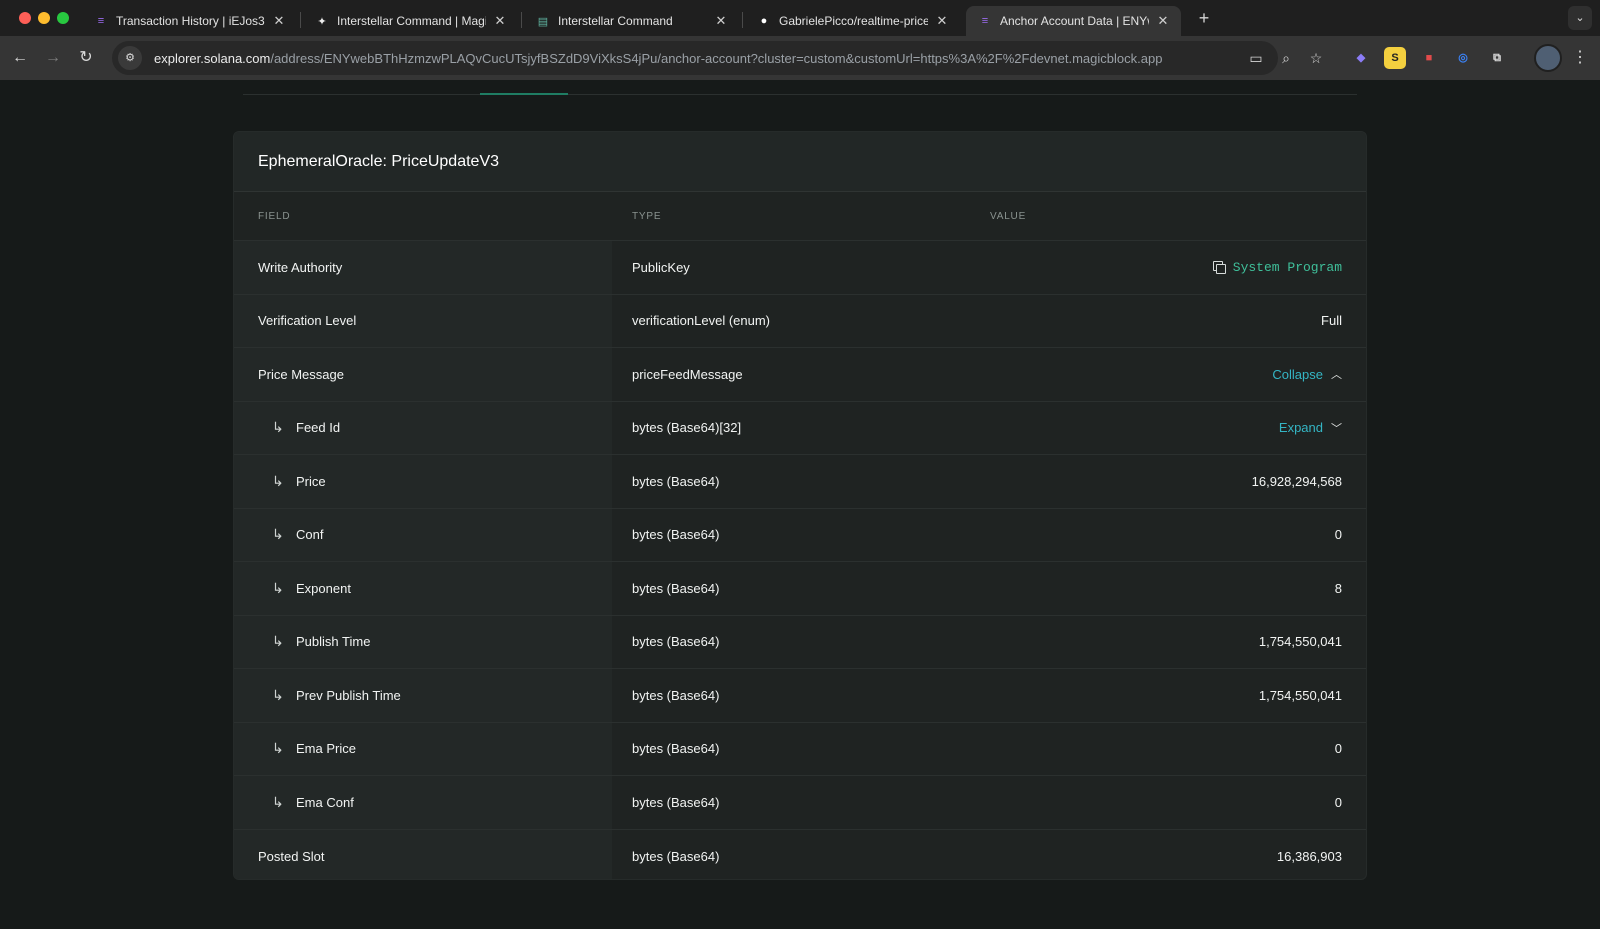 This screenshot has height=929, width=1600. Describe the element at coordinates (1497, 58) in the screenshot. I see `extensions-puzzle-icon: ⧉` at that location.